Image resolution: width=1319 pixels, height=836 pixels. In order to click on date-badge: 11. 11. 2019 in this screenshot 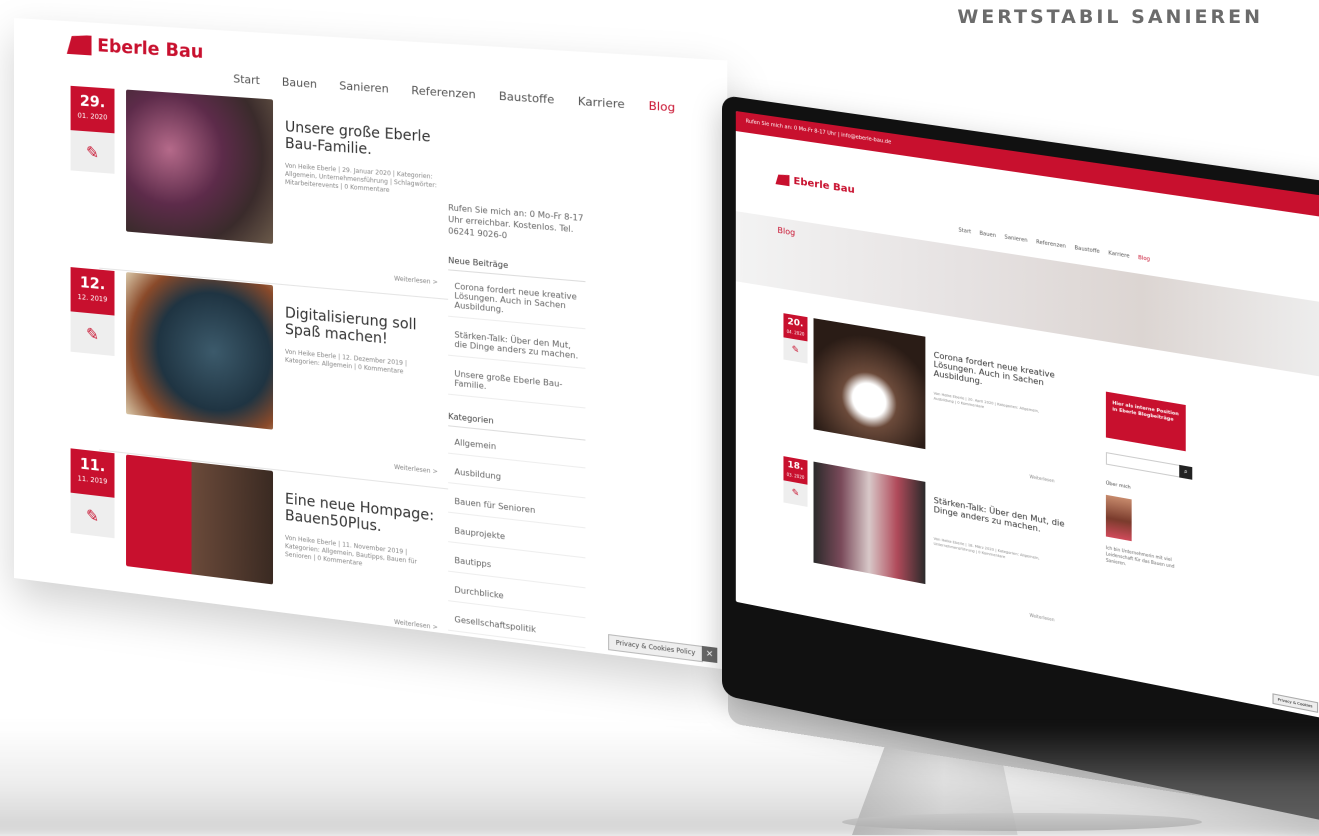, I will do `click(92, 473)`.